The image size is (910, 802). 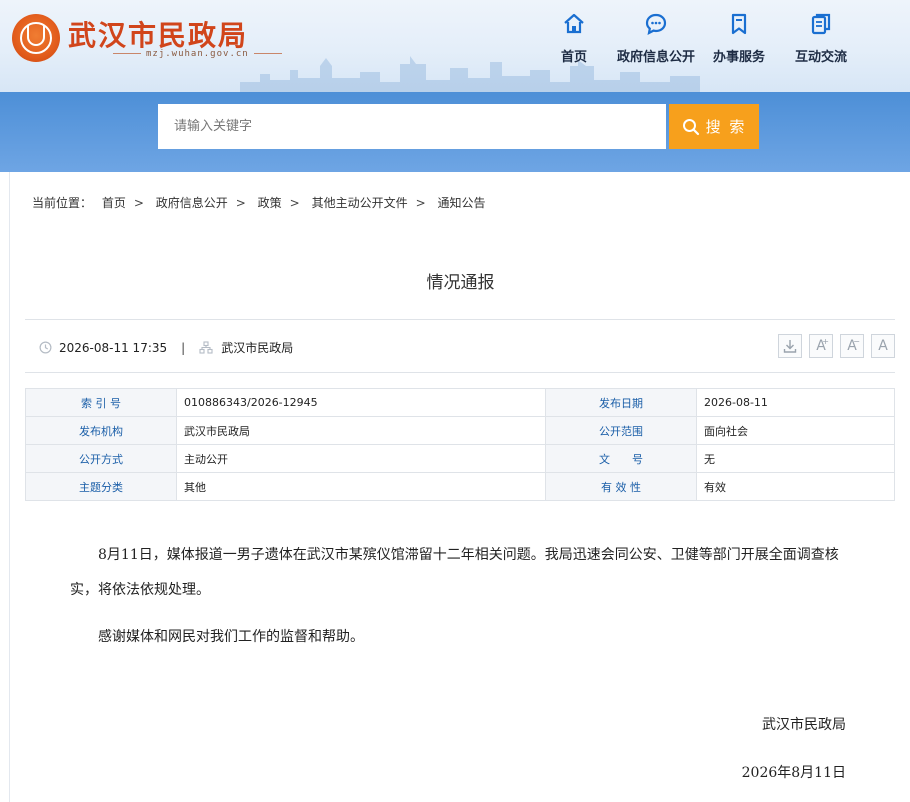 What do you see at coordinates (101, 458) in the screenshot?
I see `info-key: 公开方式` at bounding box center [101, 458].